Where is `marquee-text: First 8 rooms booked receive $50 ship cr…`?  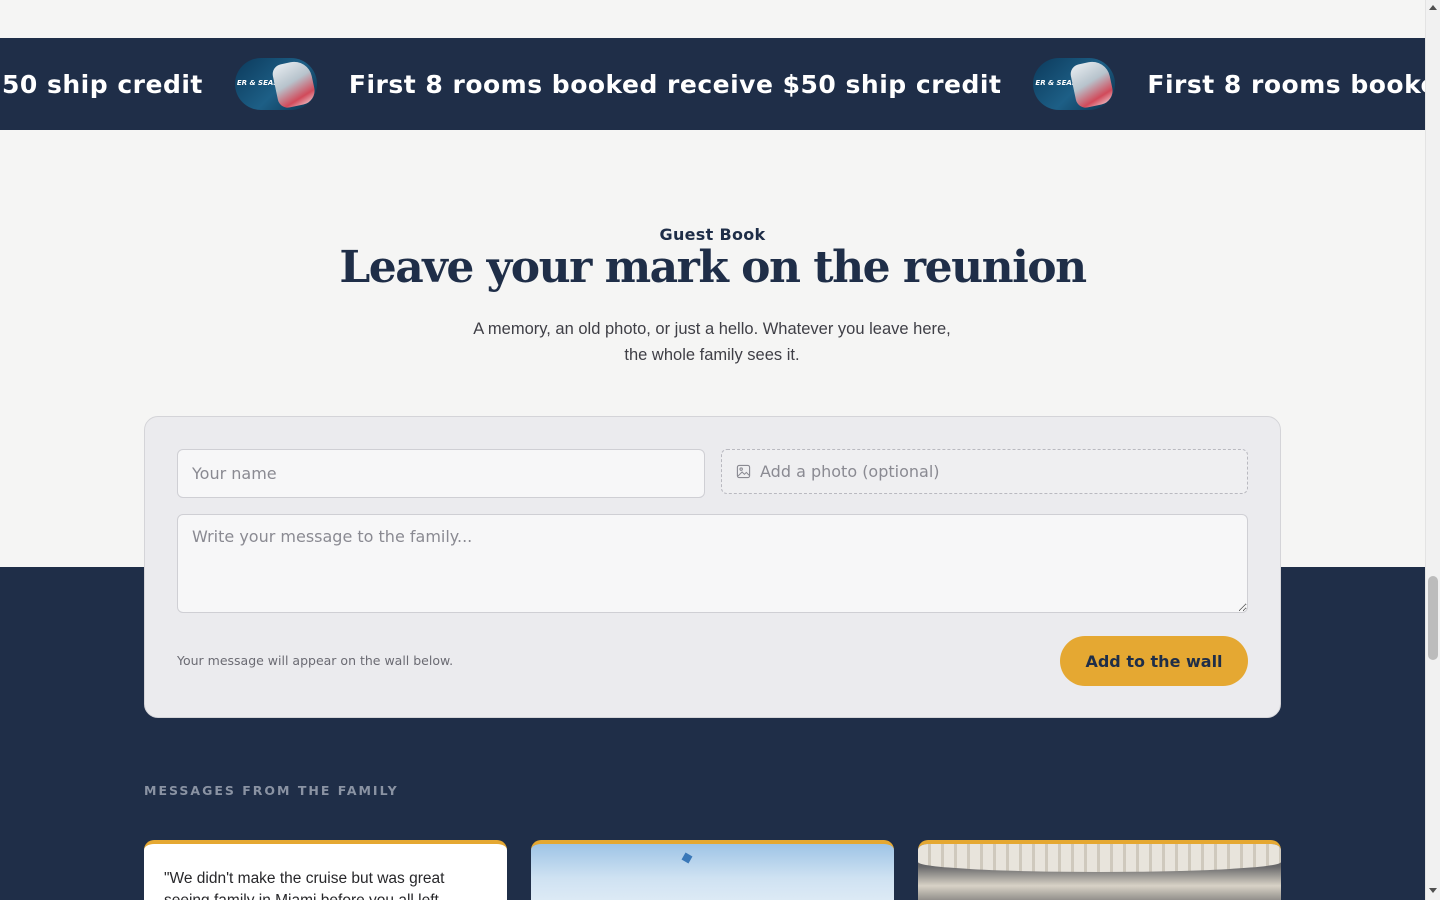 marquee-text: First 8 rooms booked receive $50 ship cr… is located at coordinates (675, 84).